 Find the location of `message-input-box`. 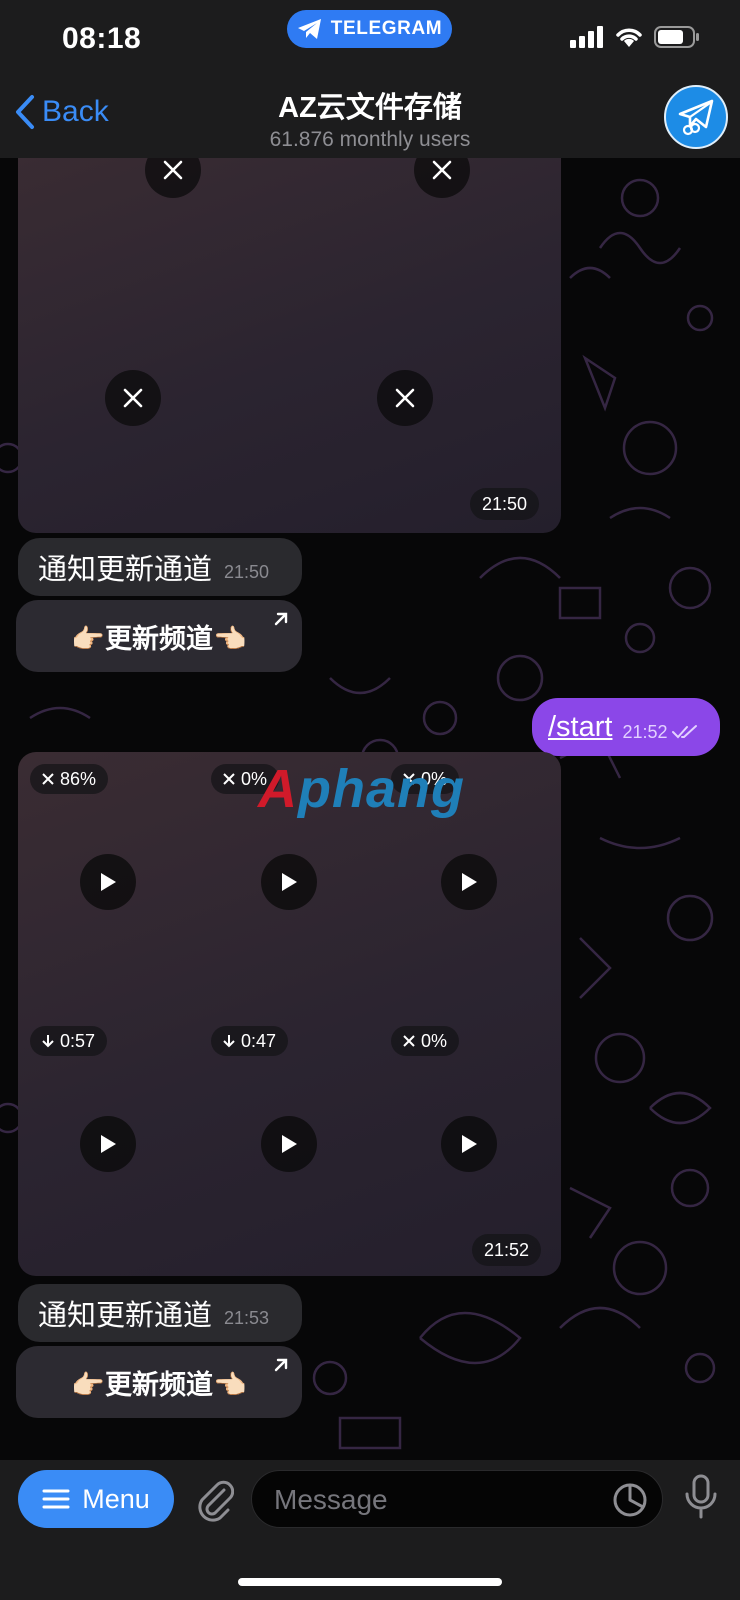

message-input-box is located at coordinates (457, 1499).